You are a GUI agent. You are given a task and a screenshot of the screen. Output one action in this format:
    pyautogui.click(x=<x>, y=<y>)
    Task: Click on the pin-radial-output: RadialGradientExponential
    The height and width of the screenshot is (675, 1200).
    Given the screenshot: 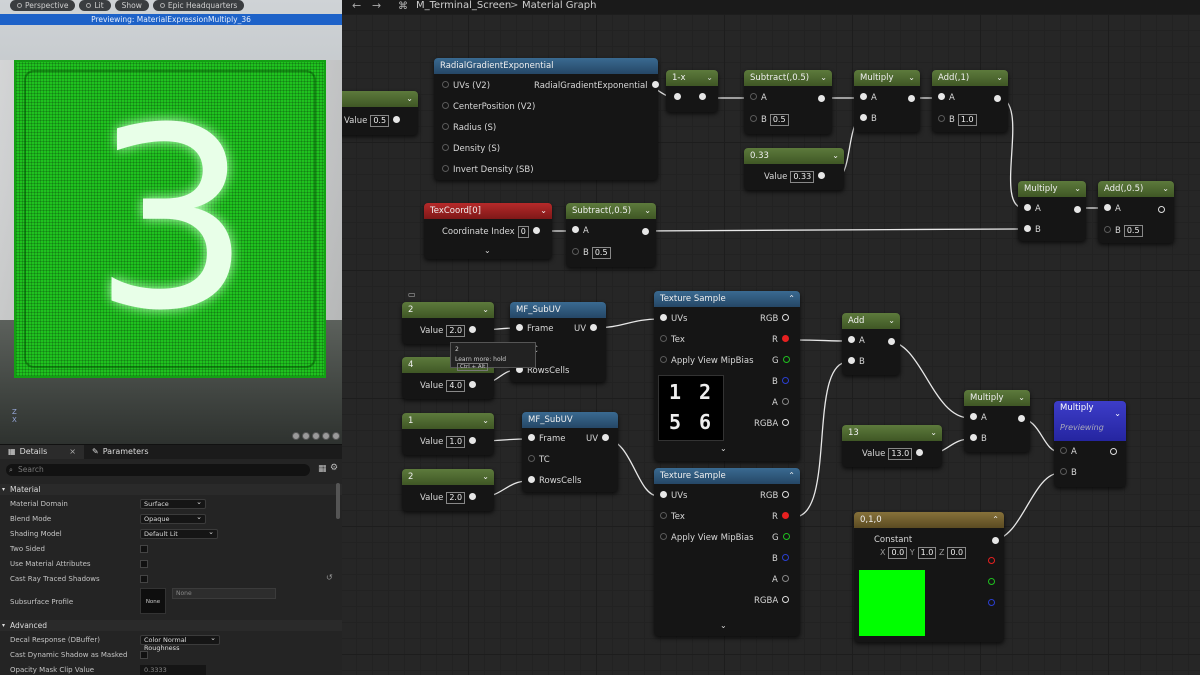 What is the action you would take?
    pyautogui.click(x=596, y=86)
    